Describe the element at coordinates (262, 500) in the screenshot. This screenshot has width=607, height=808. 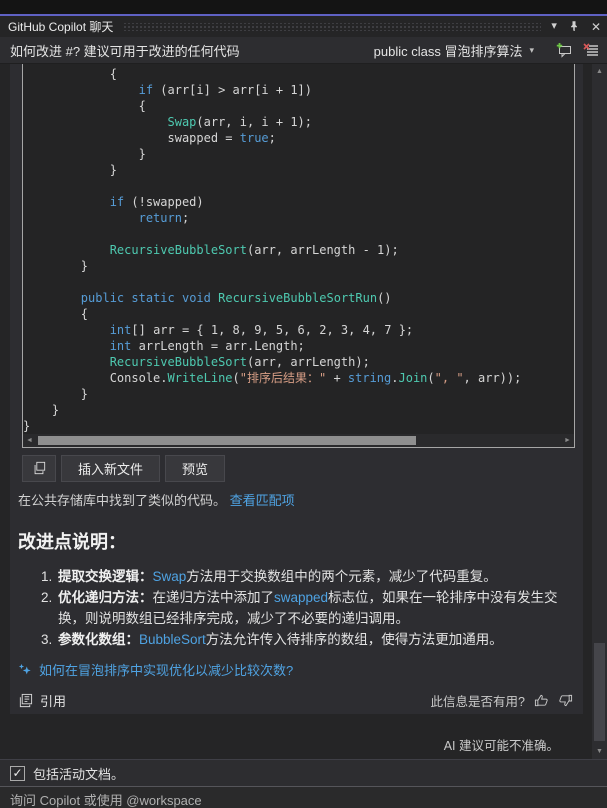
I see `view-matches-link: 查看匹配项` at that location.